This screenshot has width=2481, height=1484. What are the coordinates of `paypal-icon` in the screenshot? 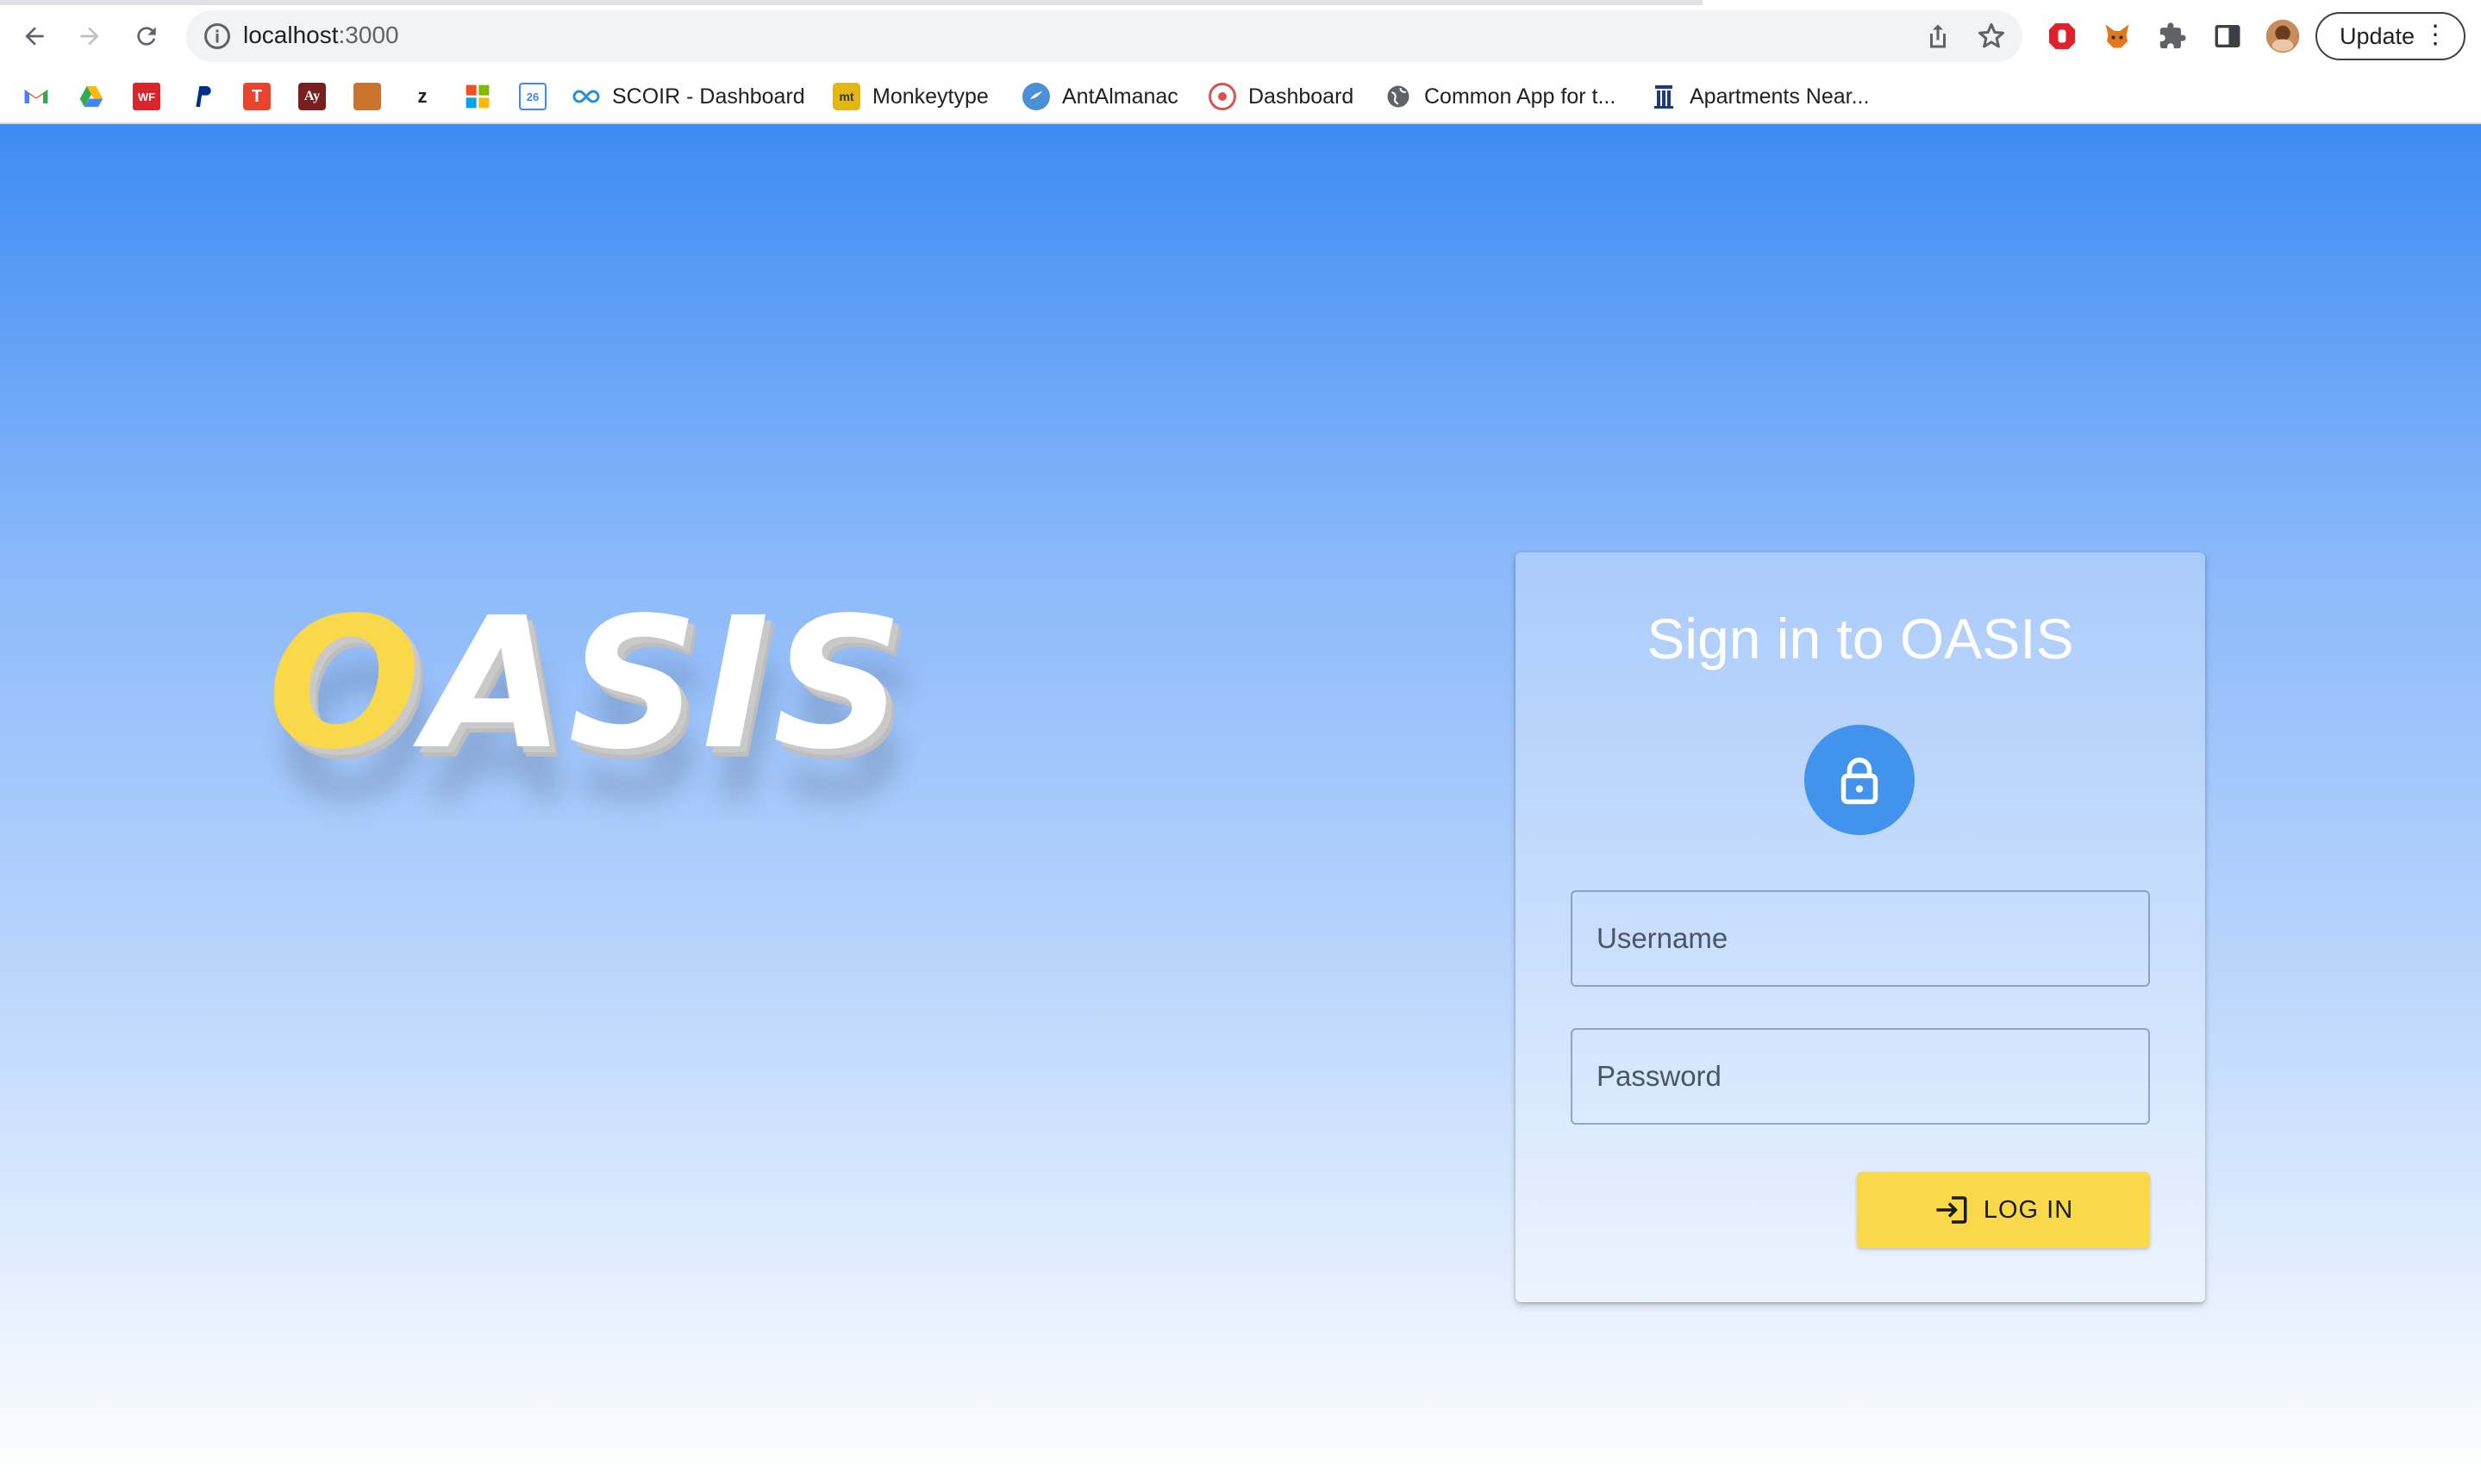 It's located at (202, 97).